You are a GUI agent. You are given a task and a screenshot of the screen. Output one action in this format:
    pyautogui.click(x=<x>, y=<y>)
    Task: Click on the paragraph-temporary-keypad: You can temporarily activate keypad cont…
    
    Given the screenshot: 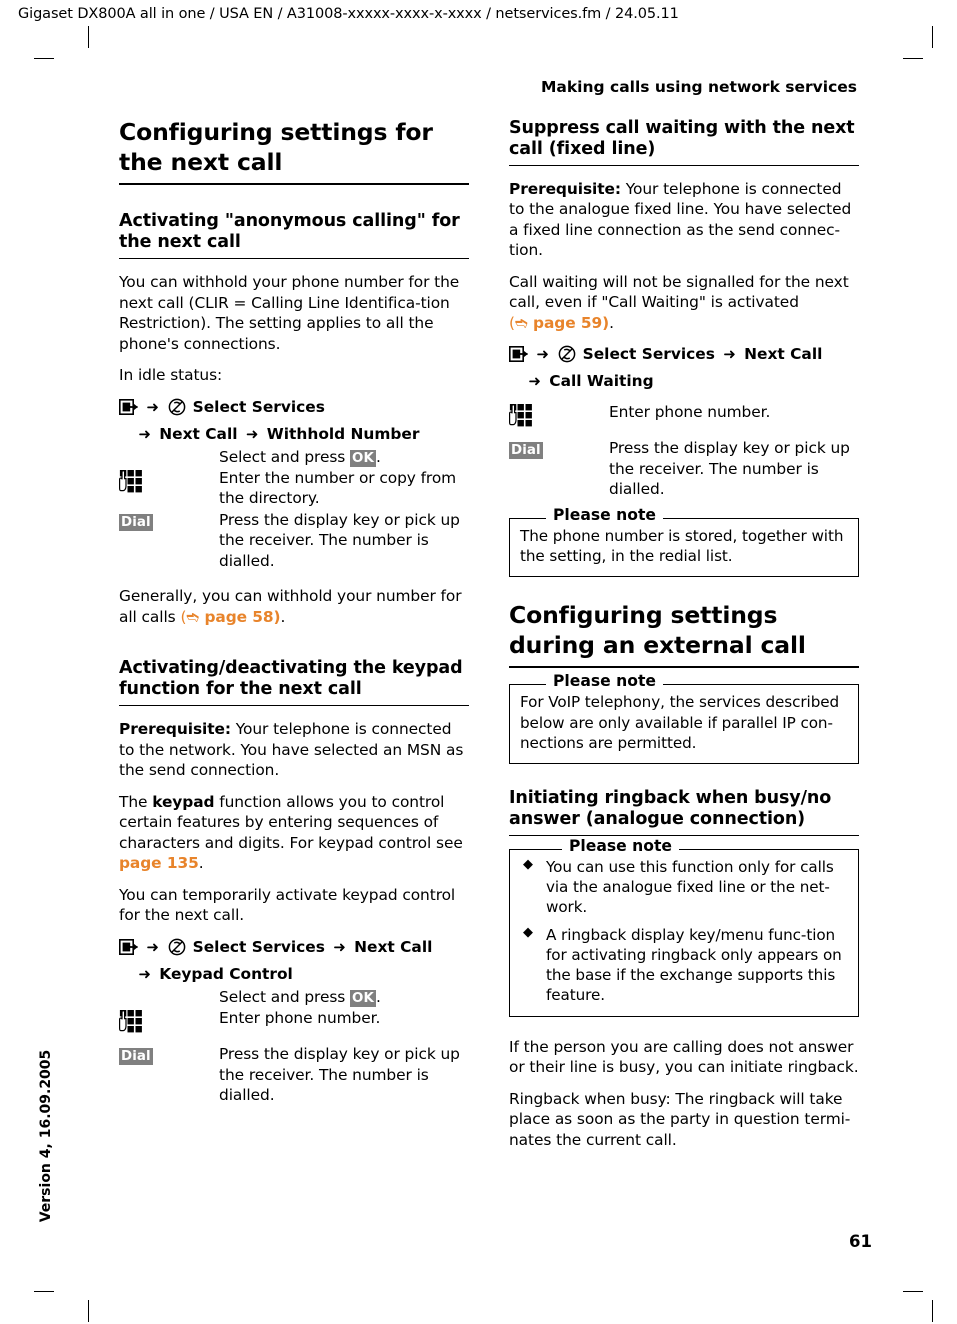 What is the action you would take?
    pyautogui.click(x=287, y=905)
    